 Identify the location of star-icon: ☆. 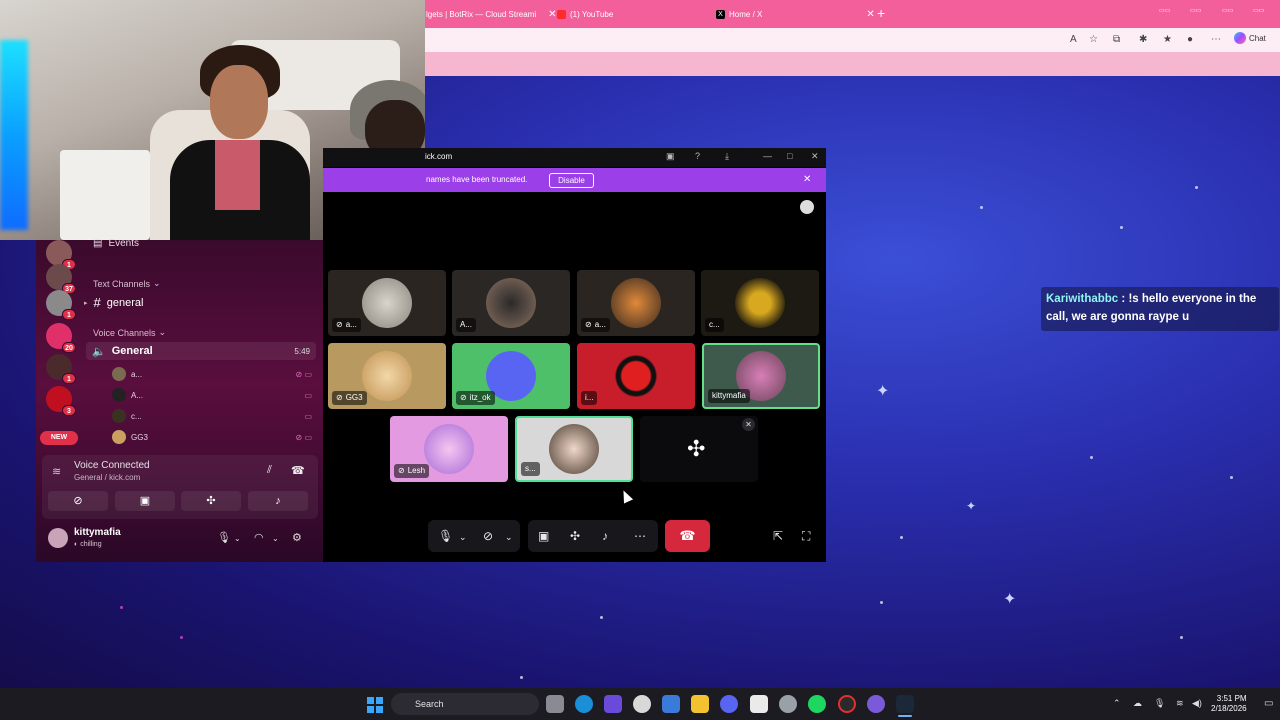
(1093, 39).